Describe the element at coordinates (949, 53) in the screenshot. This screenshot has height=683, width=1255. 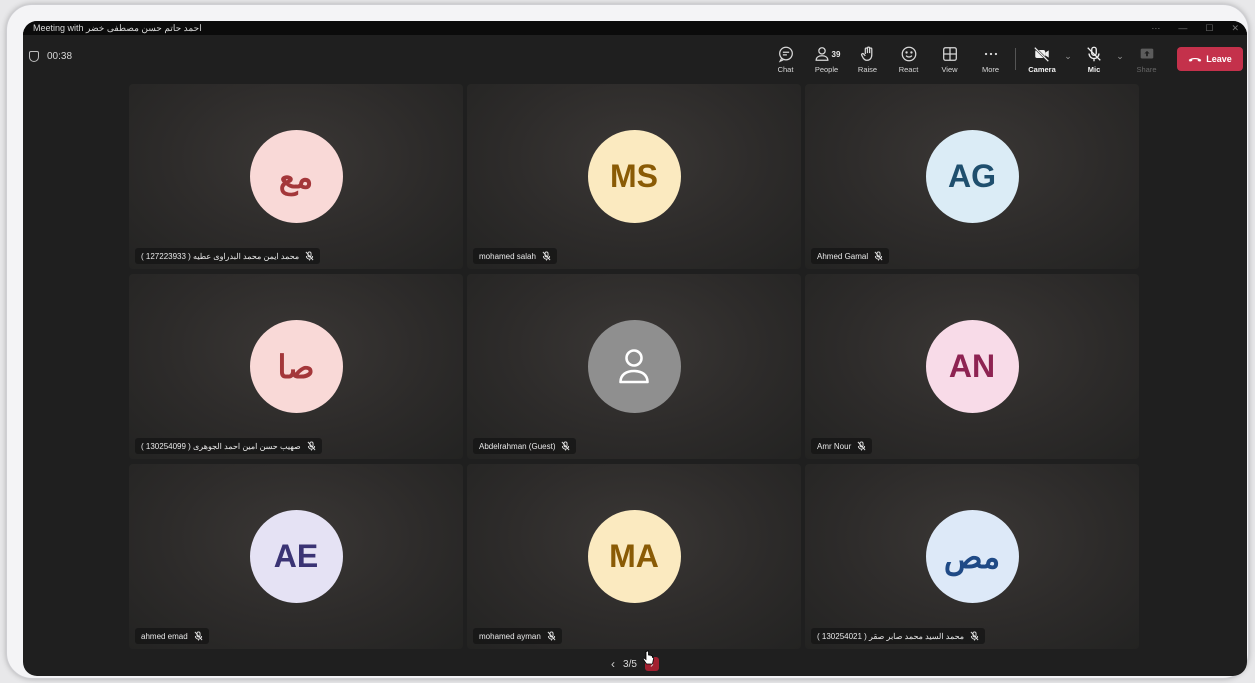
I see `grid-view-icon` at that location.